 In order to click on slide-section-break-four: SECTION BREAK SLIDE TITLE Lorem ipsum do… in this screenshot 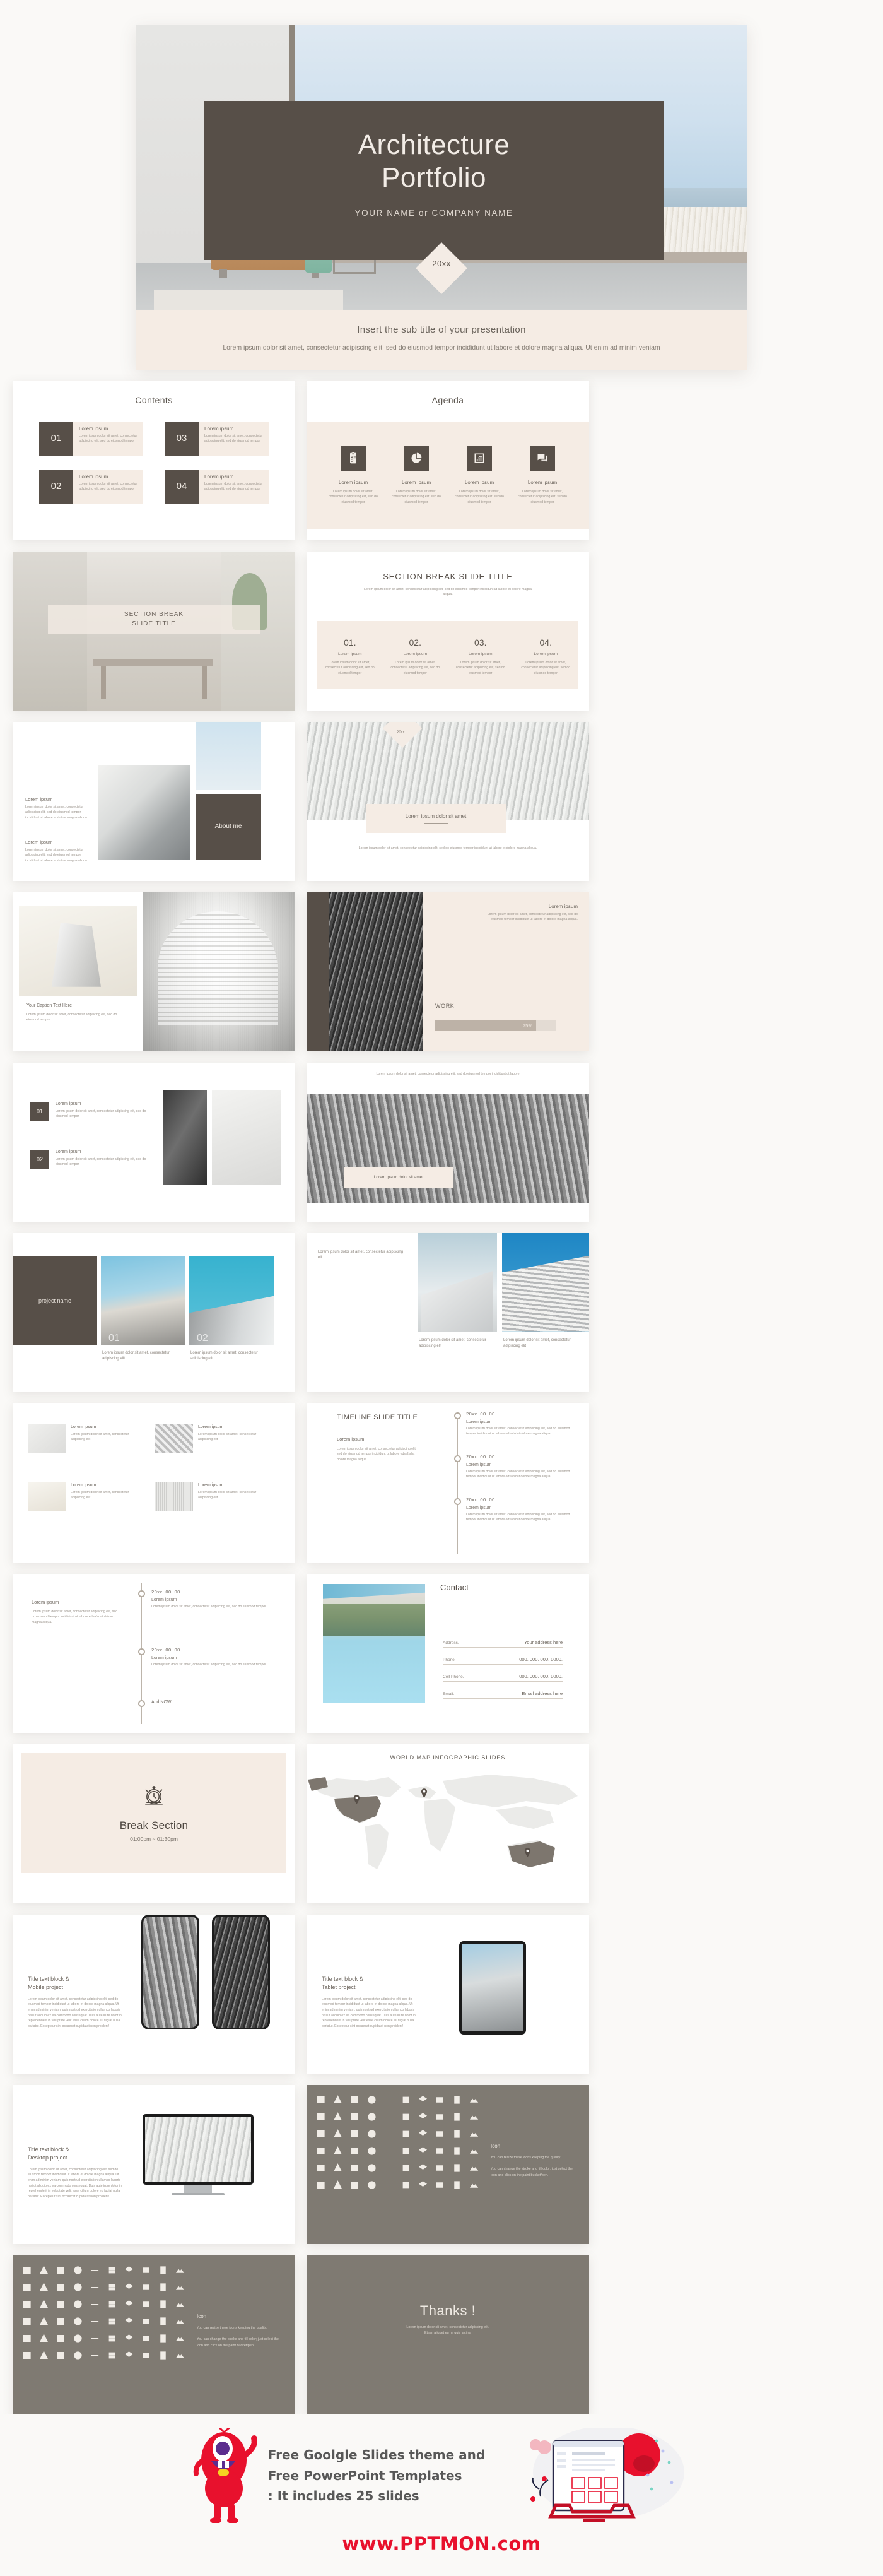, I will do `click(448, 631)`.